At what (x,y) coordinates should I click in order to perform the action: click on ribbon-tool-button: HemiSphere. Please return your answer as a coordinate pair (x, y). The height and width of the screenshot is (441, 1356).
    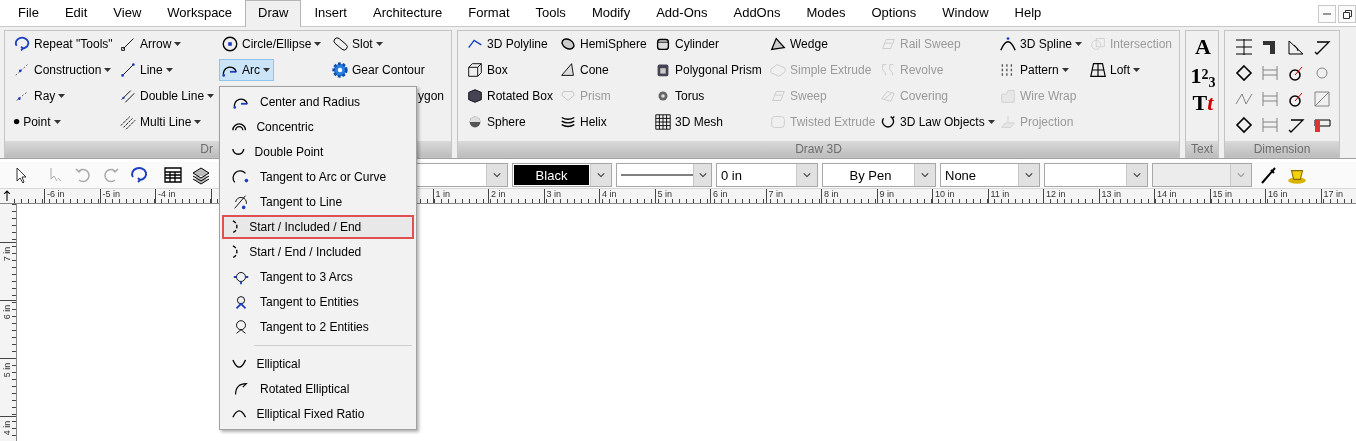
    Looking at the image, I should click on (604, 44).